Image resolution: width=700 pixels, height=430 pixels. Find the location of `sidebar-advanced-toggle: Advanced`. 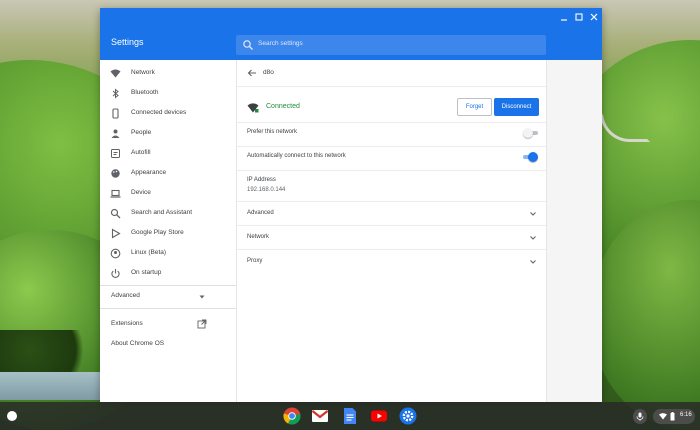

sidebar-advanced-toggle: Advanced is located at coordinates (168, 297).